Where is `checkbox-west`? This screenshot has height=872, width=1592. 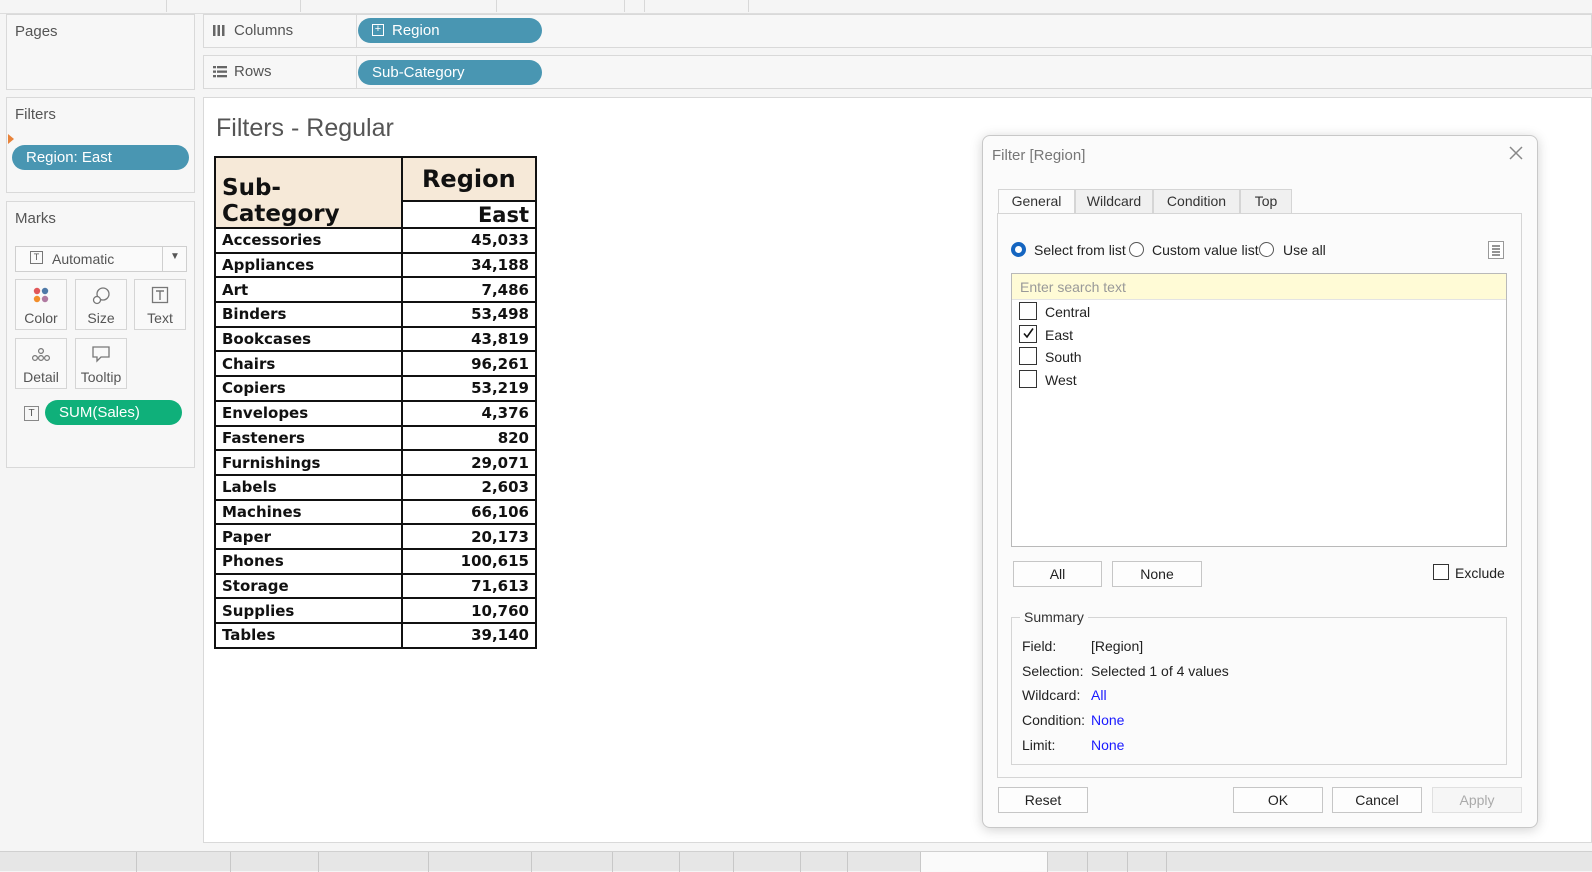
checkbox-west is located at coordinates (1028, 379).